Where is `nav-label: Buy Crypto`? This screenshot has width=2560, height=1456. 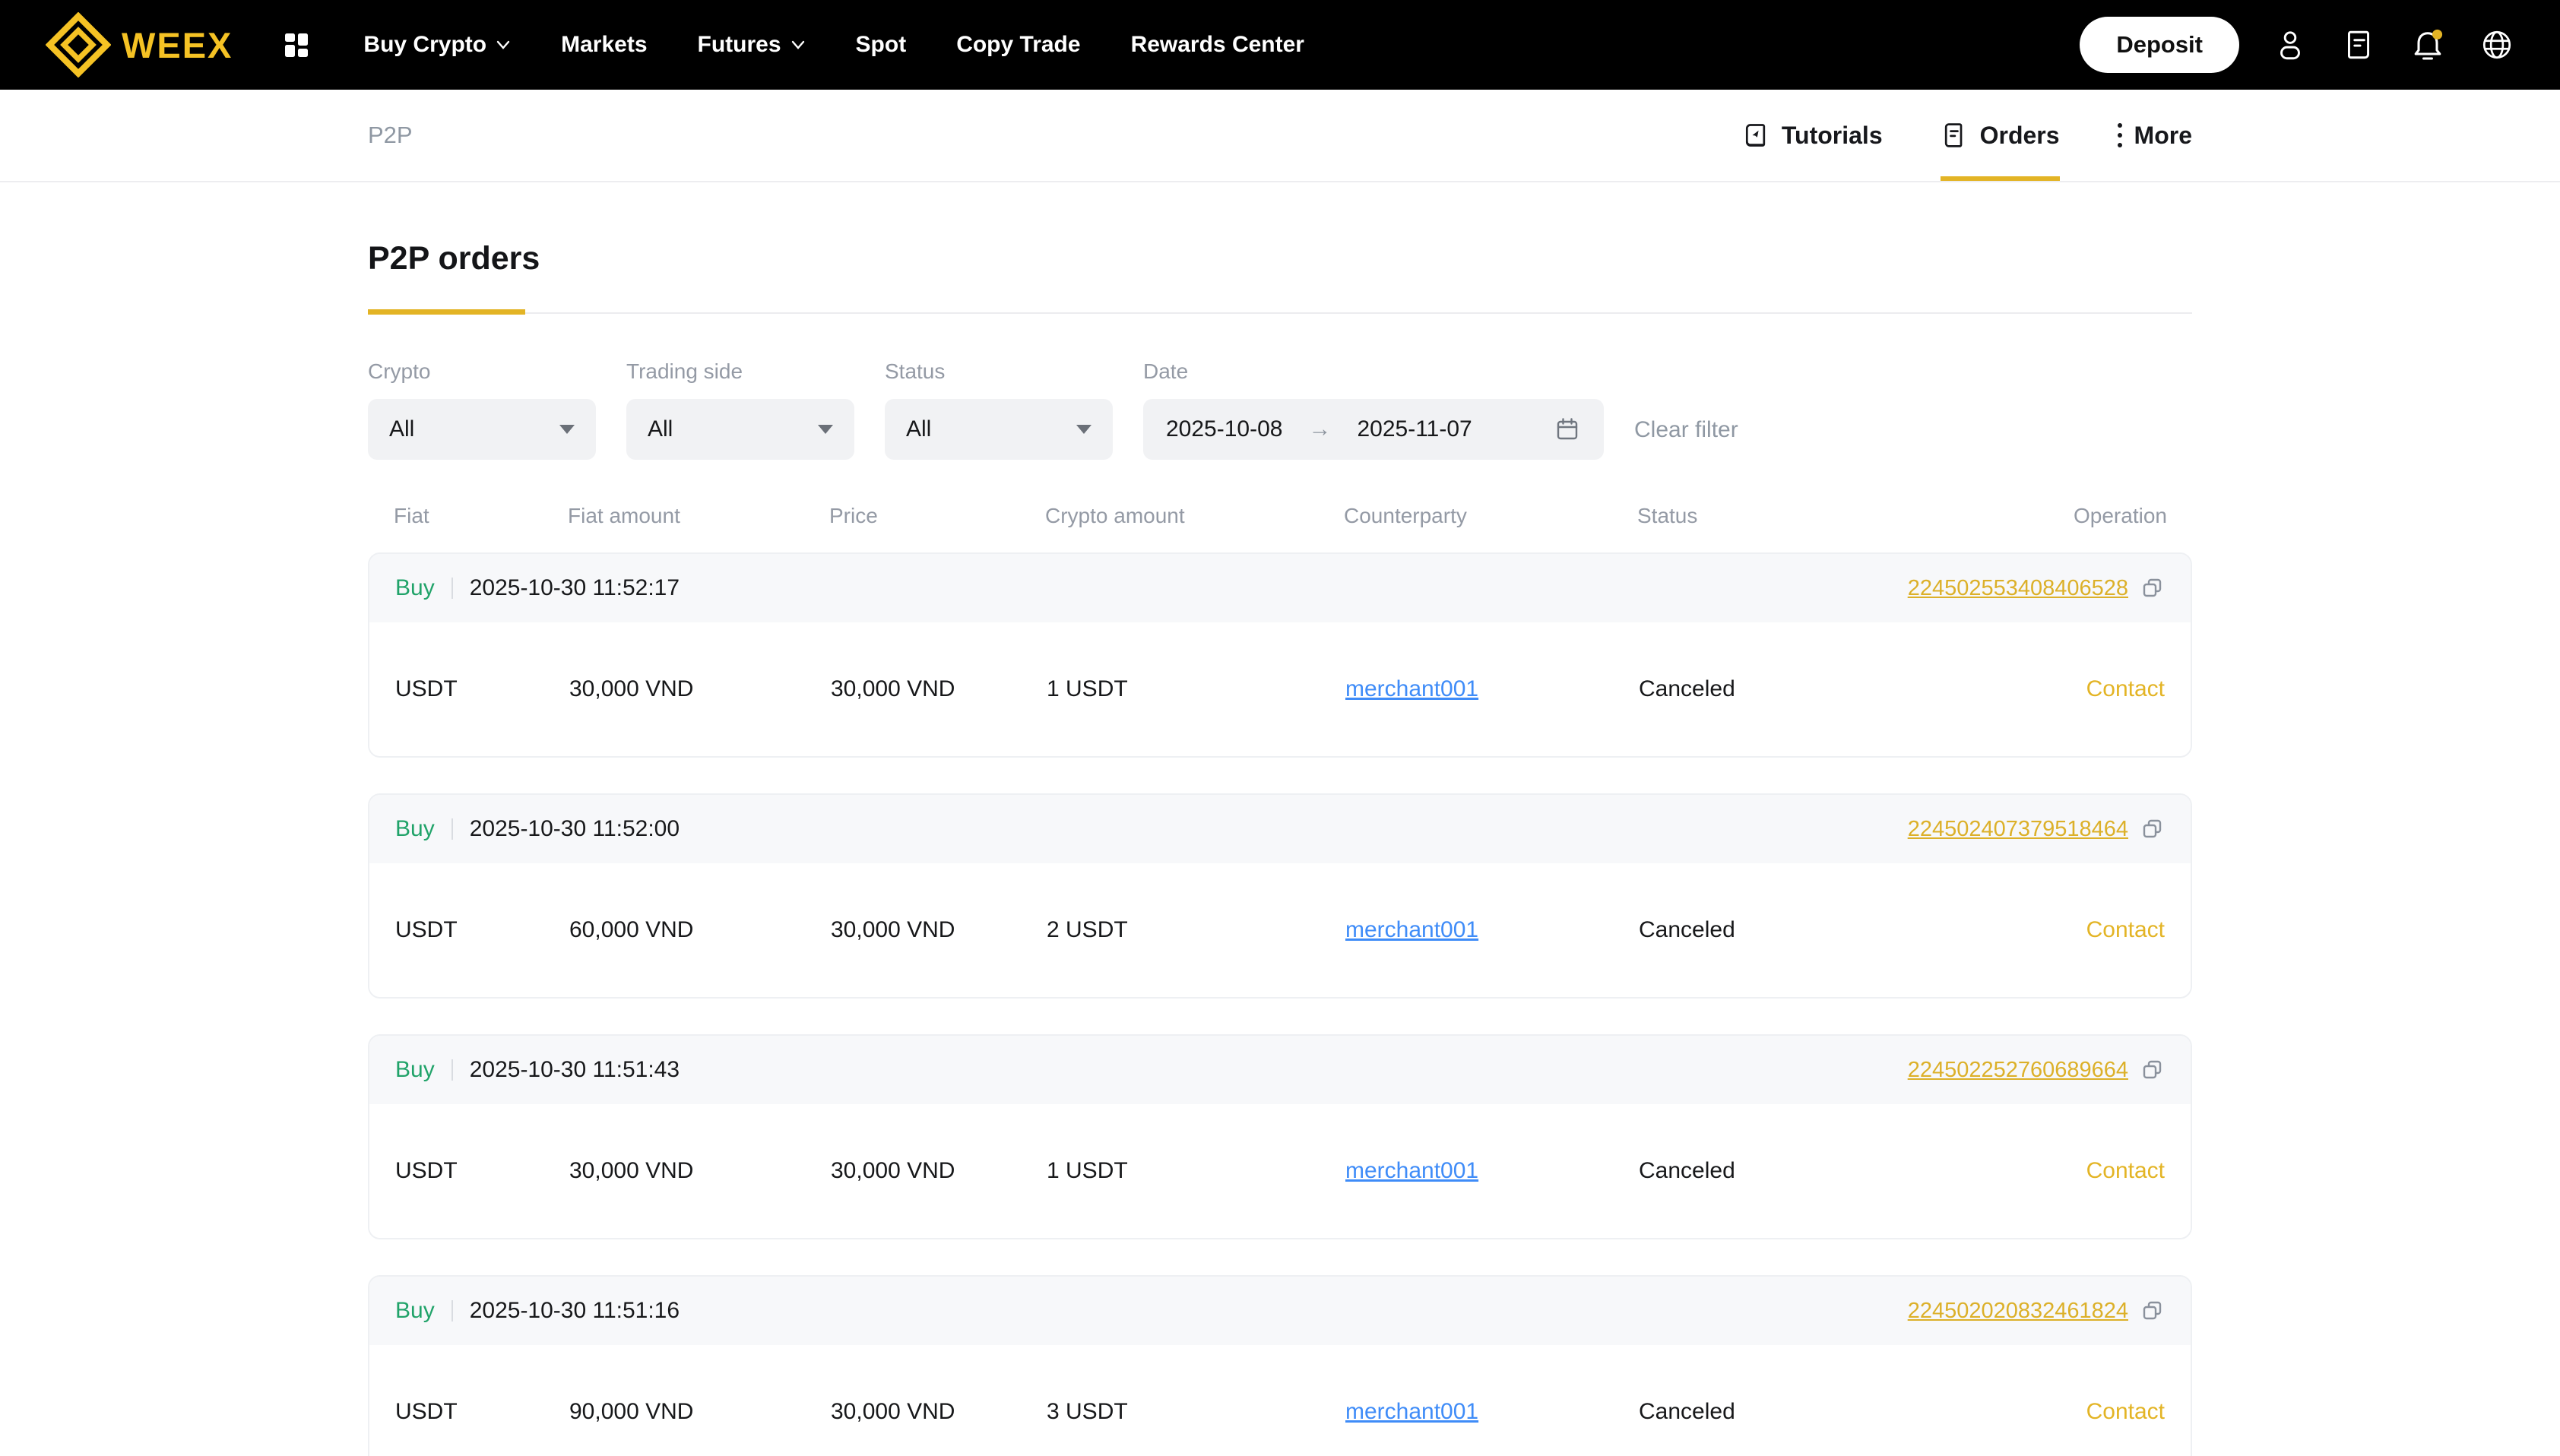 nav-label: Buy Crypto is located at coordinates (425, 44).